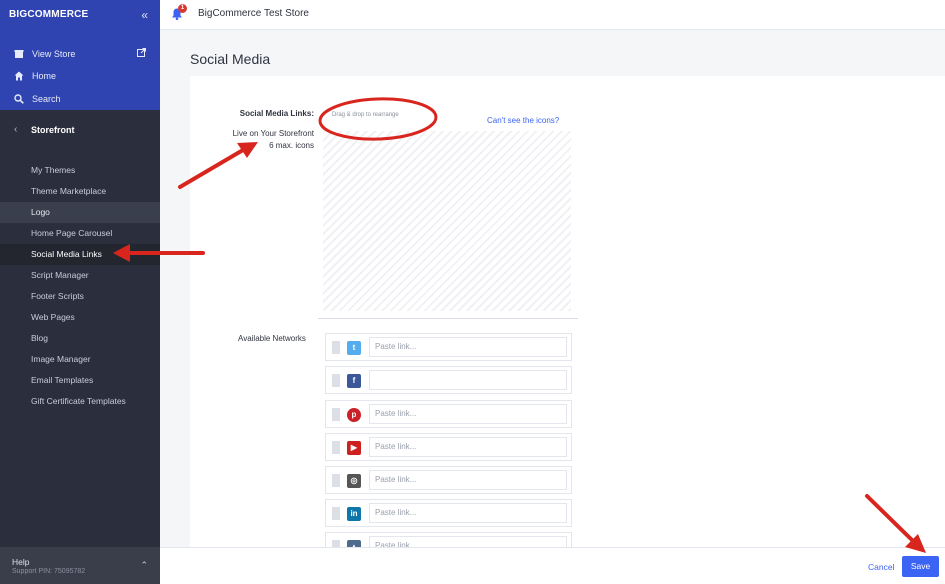 This screenshot has height=584, width=945. Describe the element at coordinates (552, 53) in the screenshot. I see `page-title-bar` at that location.